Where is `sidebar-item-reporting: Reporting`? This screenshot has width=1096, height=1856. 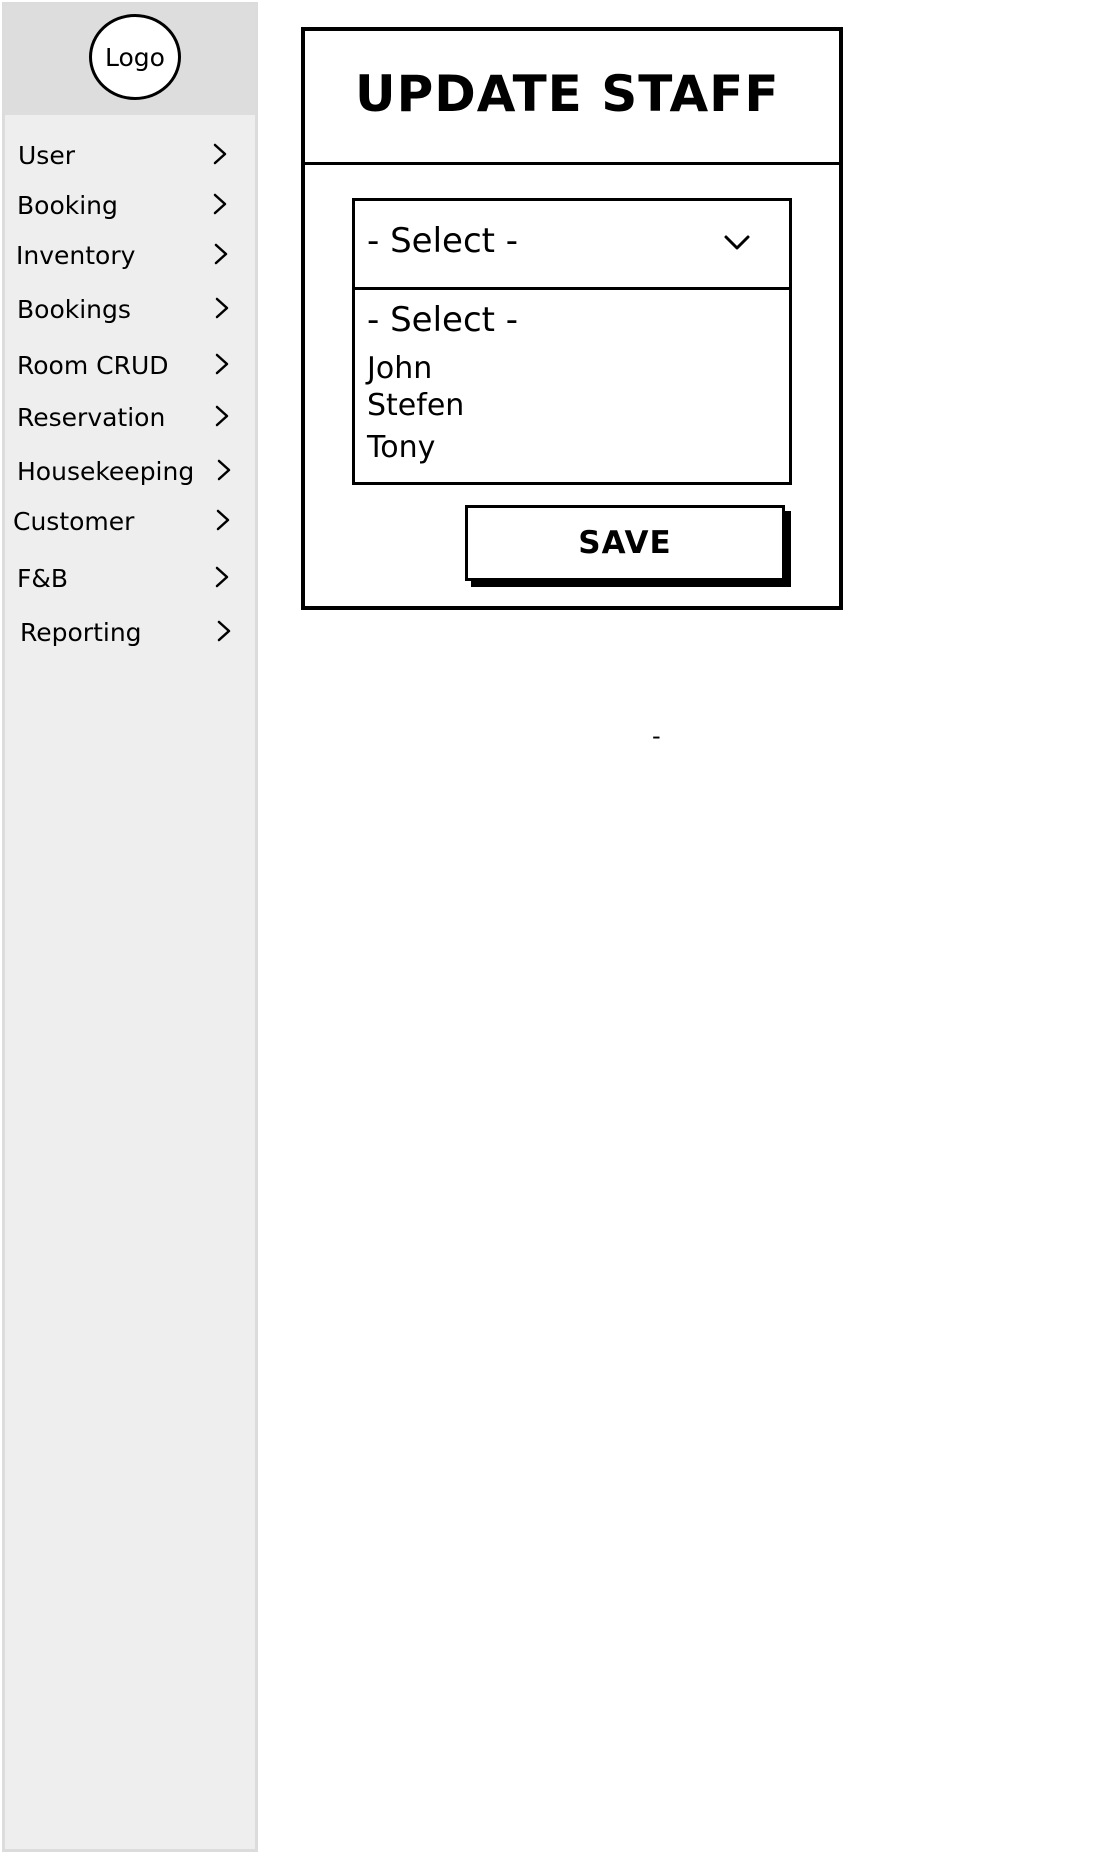
sidebar-item-reporting: Reporting is located at coordinates (130, 632).